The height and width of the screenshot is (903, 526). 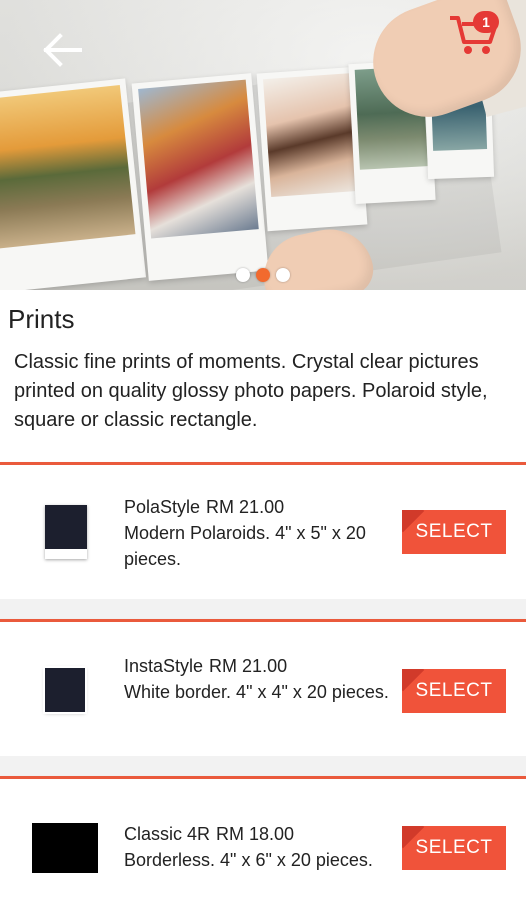 I want to click on product-details: Modern Polaroids. 4" x 5" x 20 pieces., so click(x=245, y=546).